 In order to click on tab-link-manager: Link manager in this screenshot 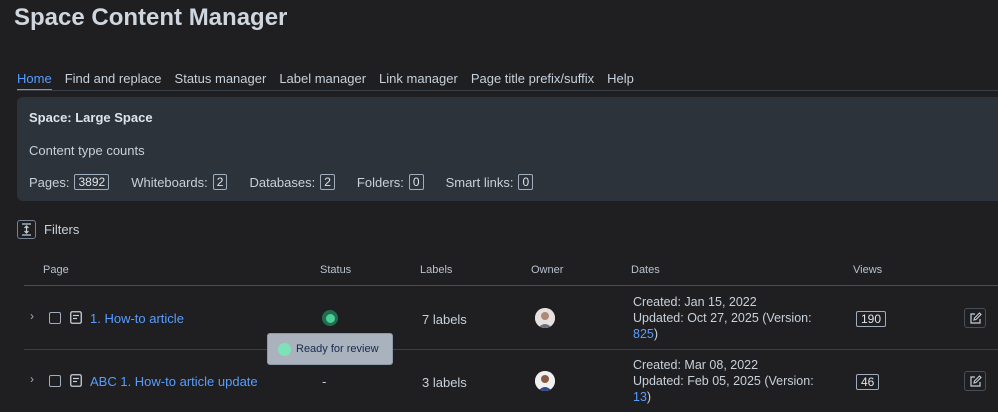, I will do `click(418, 81)`.